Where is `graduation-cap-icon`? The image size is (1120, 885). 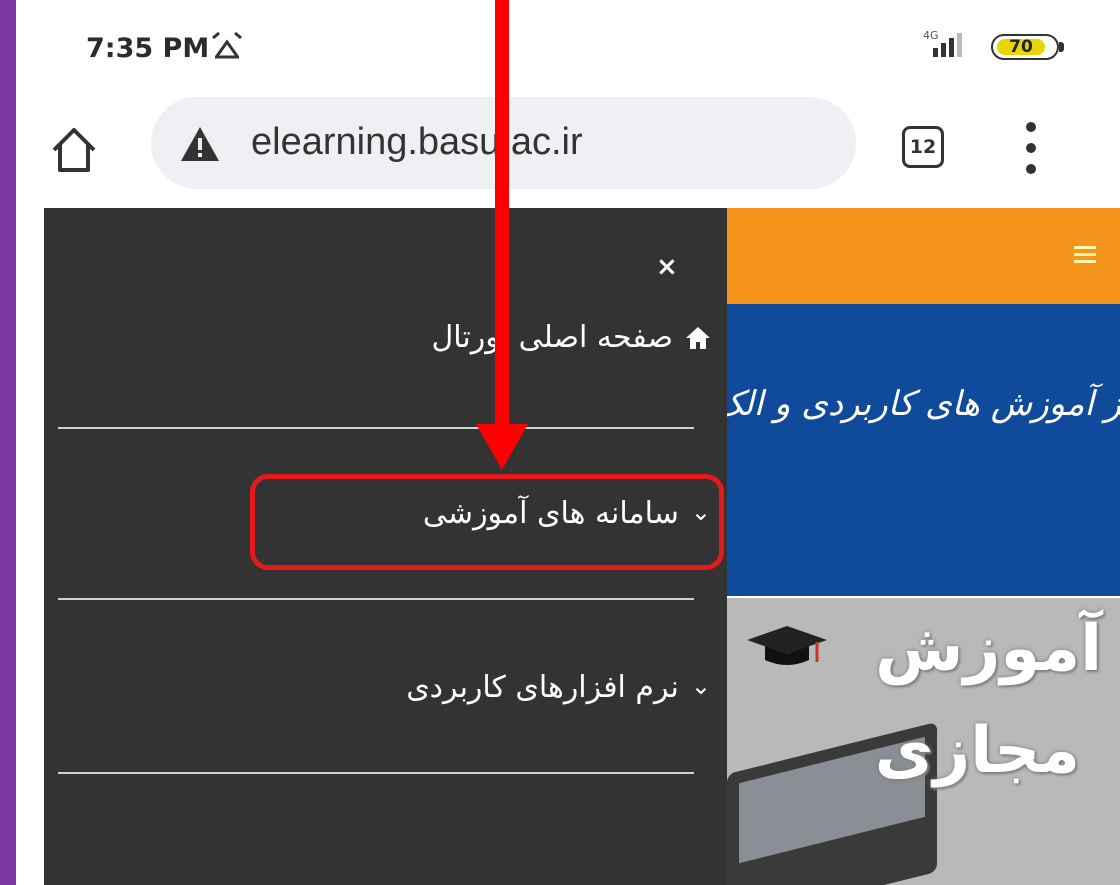 graduation-cap-icon is located at coordinates (787, 645).